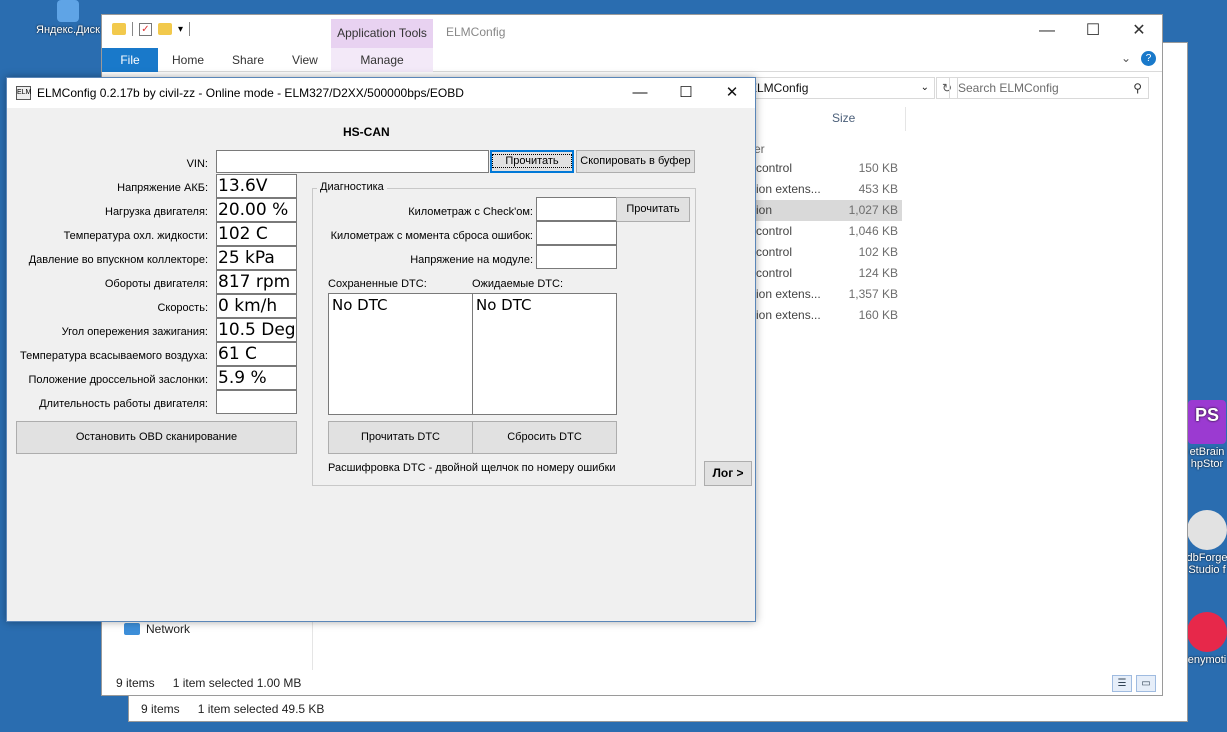  What do you see at coordinates (822, 168) in the screenshot?
I see `file-row: control 150 KB` at bounding box center [822, 168].